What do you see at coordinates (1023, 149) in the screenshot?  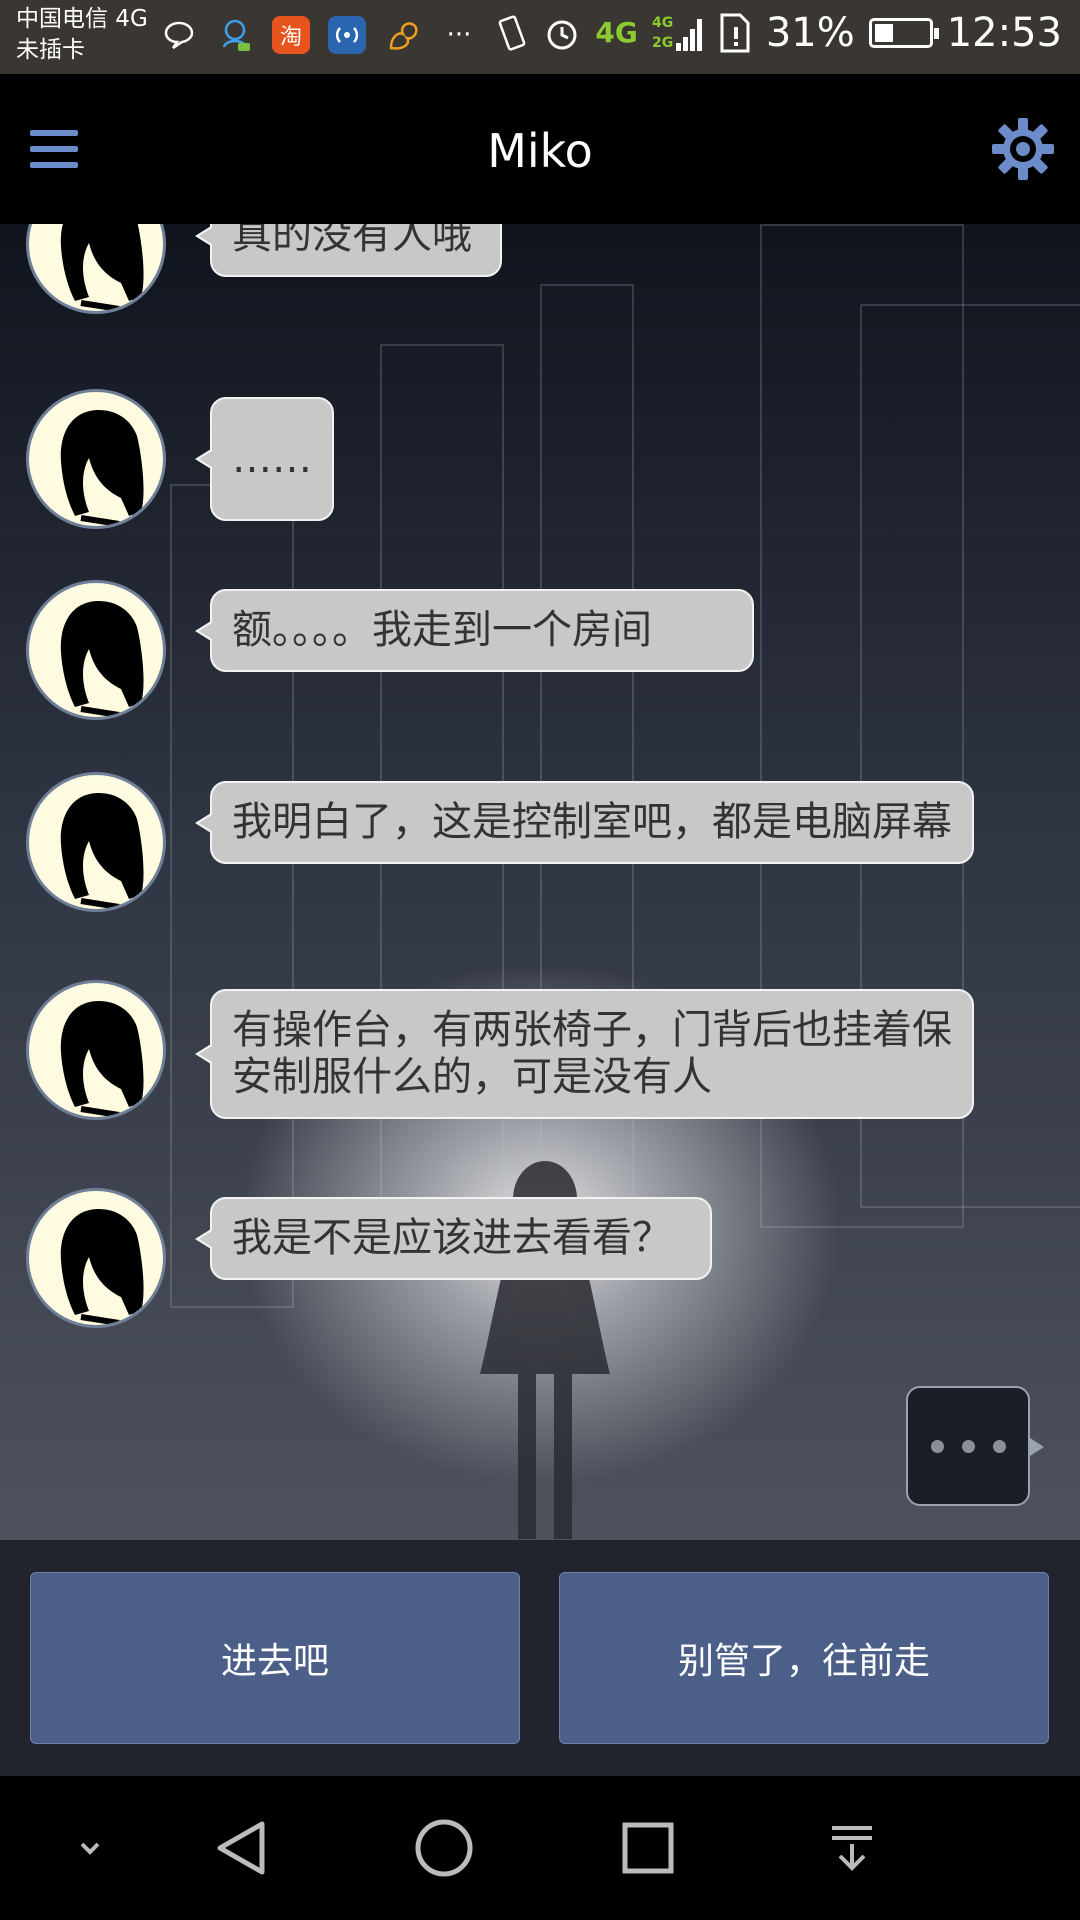 I see `gear-icon` at bounding box center [1023, 149].